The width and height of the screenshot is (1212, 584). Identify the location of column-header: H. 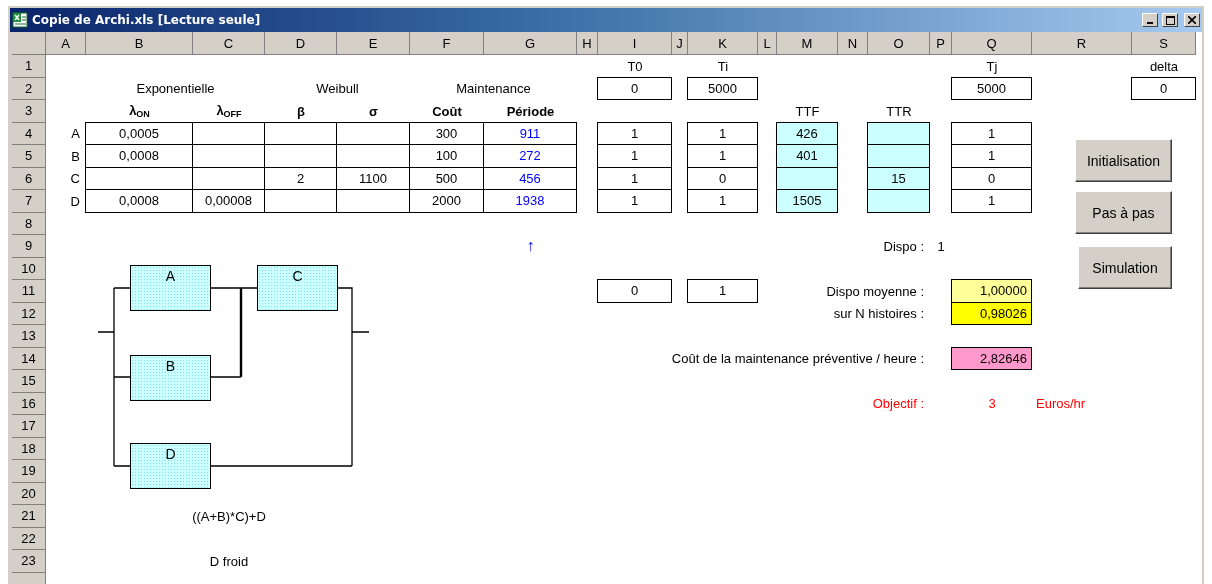
(587, 43).